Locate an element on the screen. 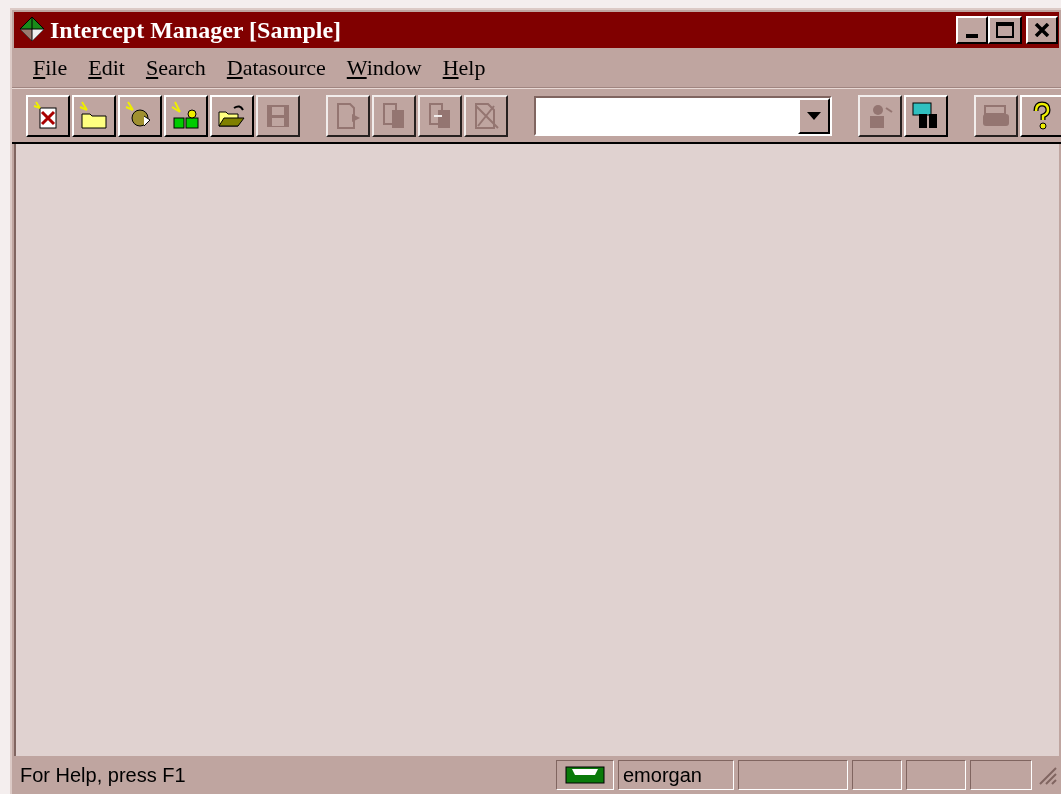 This screenshot has width=1061, height=794. menu-item: File is located at coordinates (50, 67).